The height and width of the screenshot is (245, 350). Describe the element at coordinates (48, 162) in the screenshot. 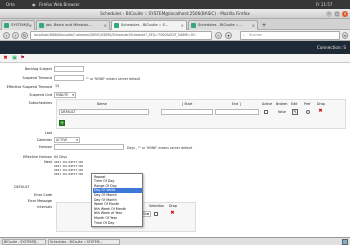

I see `next-label: Next` at that location.